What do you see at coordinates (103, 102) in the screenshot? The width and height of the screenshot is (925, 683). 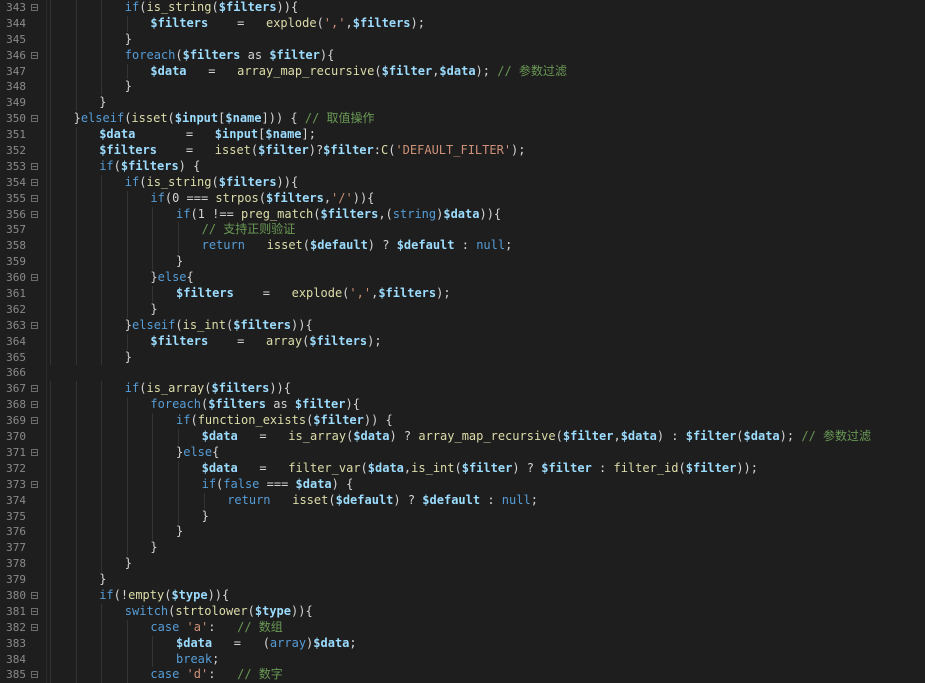 I see `code-token: }` at bounding box center [103, 102].